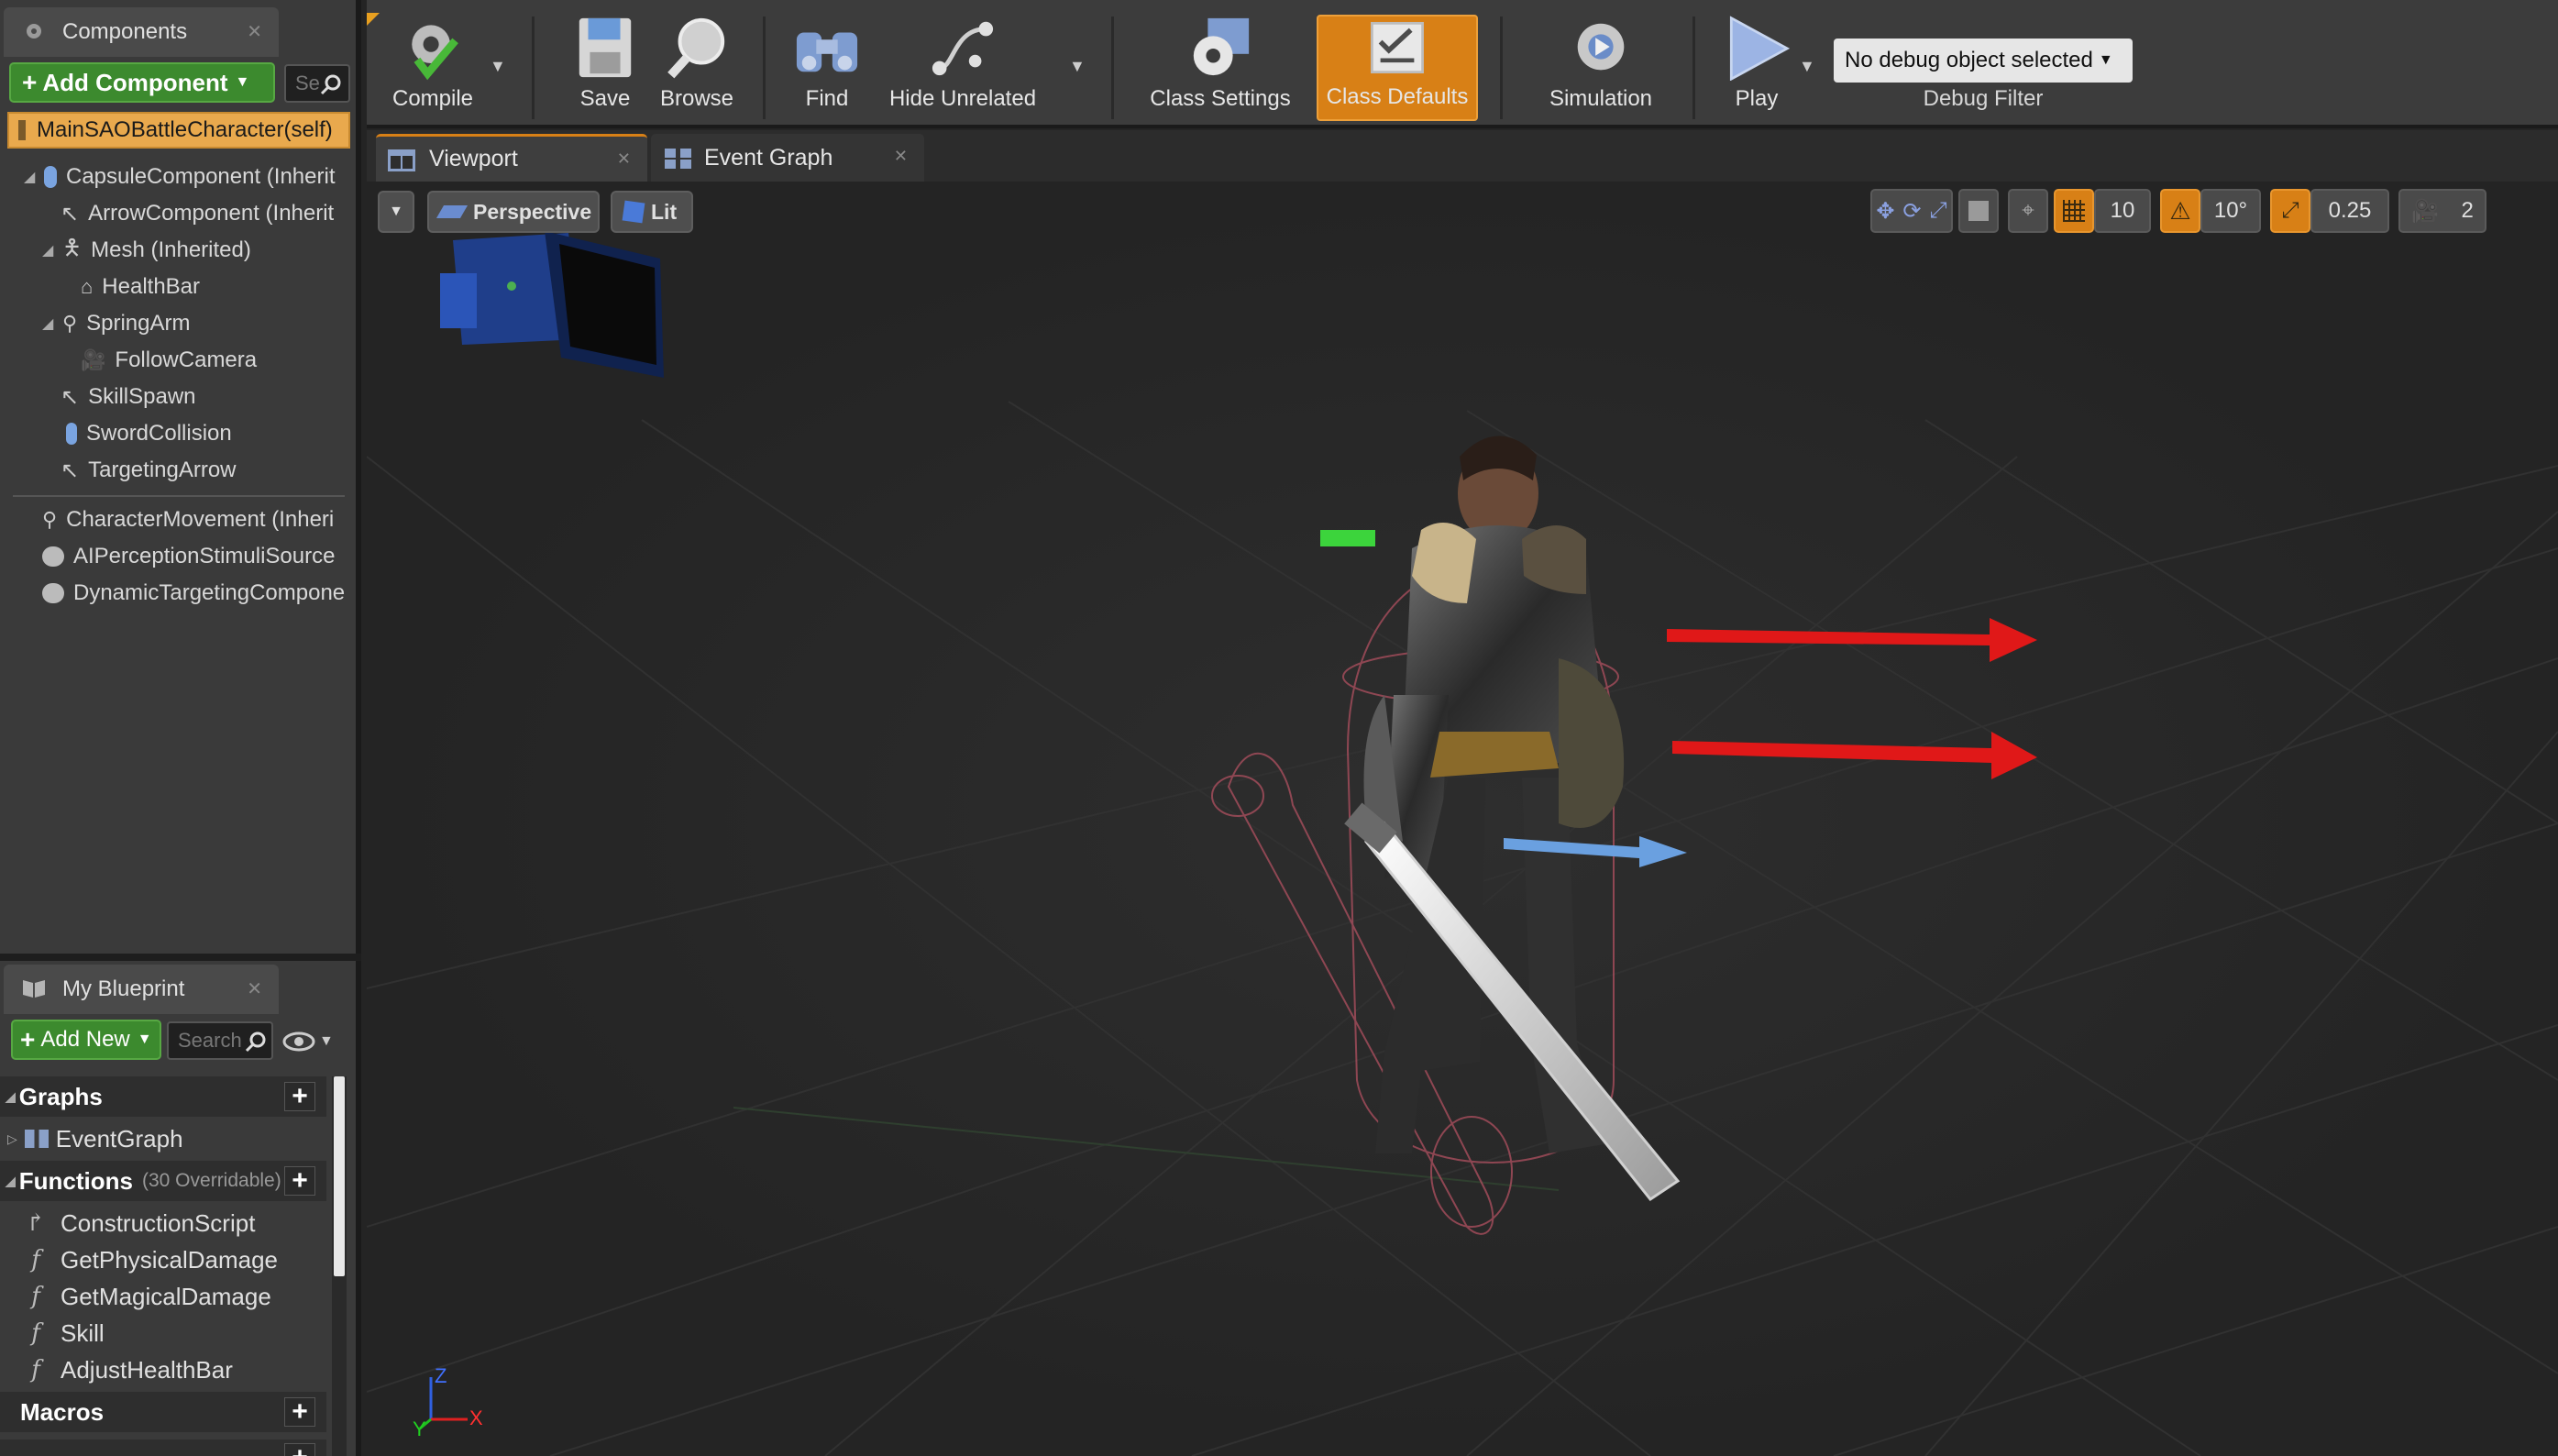 Image resolution: width=2558 pixels, height=1456 pixels. I want to click on tree-row-aiperception: AIPerceptionStimuliSource, so click(198, 556).